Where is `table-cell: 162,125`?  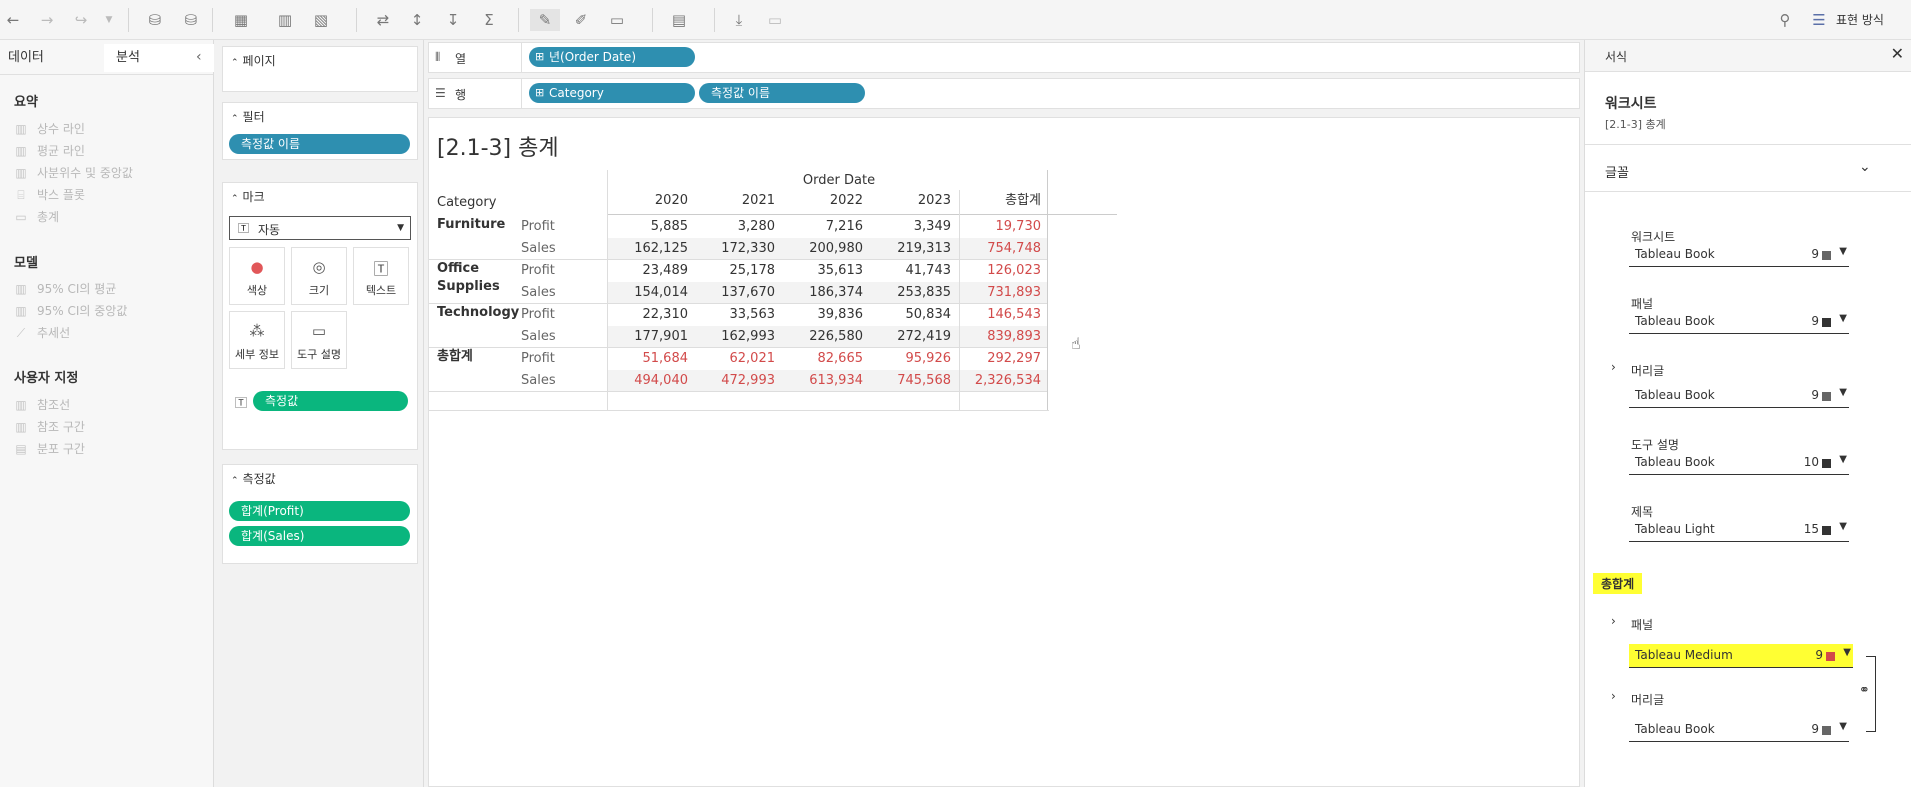 table-cell: 162,125 is located at coordinates (647, 249).